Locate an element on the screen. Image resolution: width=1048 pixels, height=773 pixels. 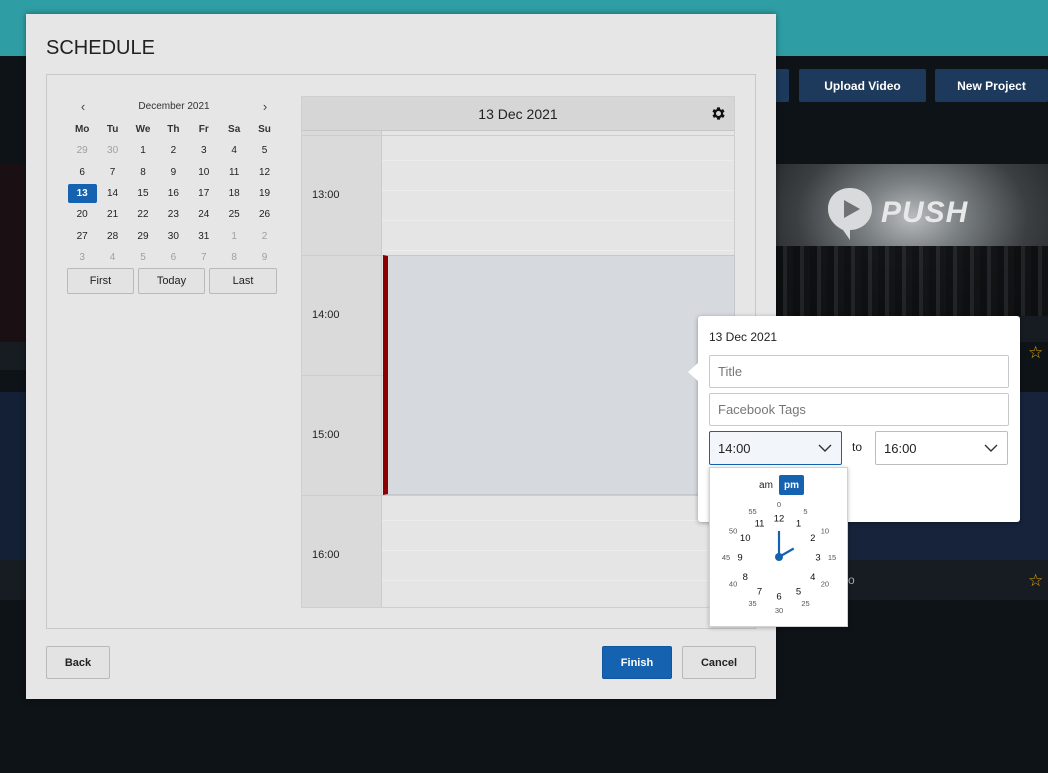
calendar-week-row: 3456789 is located at coordinates (173, 257).